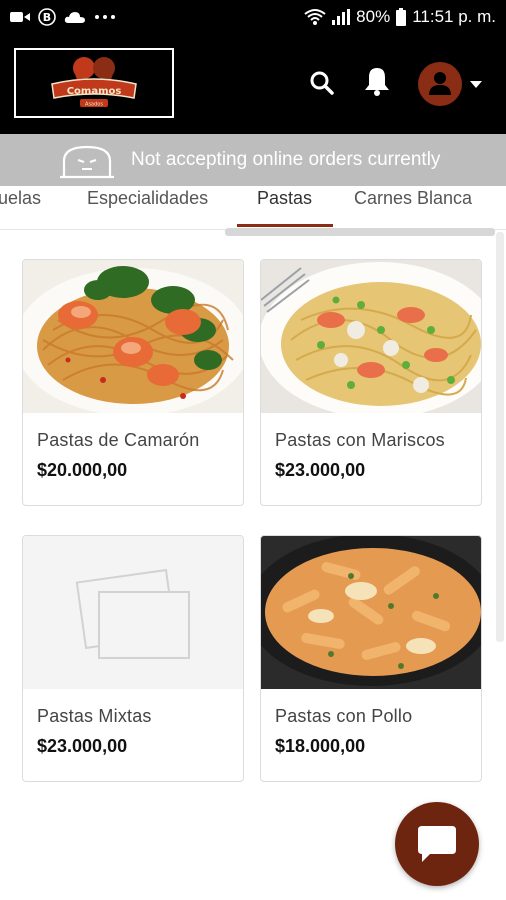 Image resolution: width=506 pixels, height=900 pixels. What do you see at coordinates (74, 17) in the screenshot?
I see `cloud-icon` at bounding box center [74, 17].